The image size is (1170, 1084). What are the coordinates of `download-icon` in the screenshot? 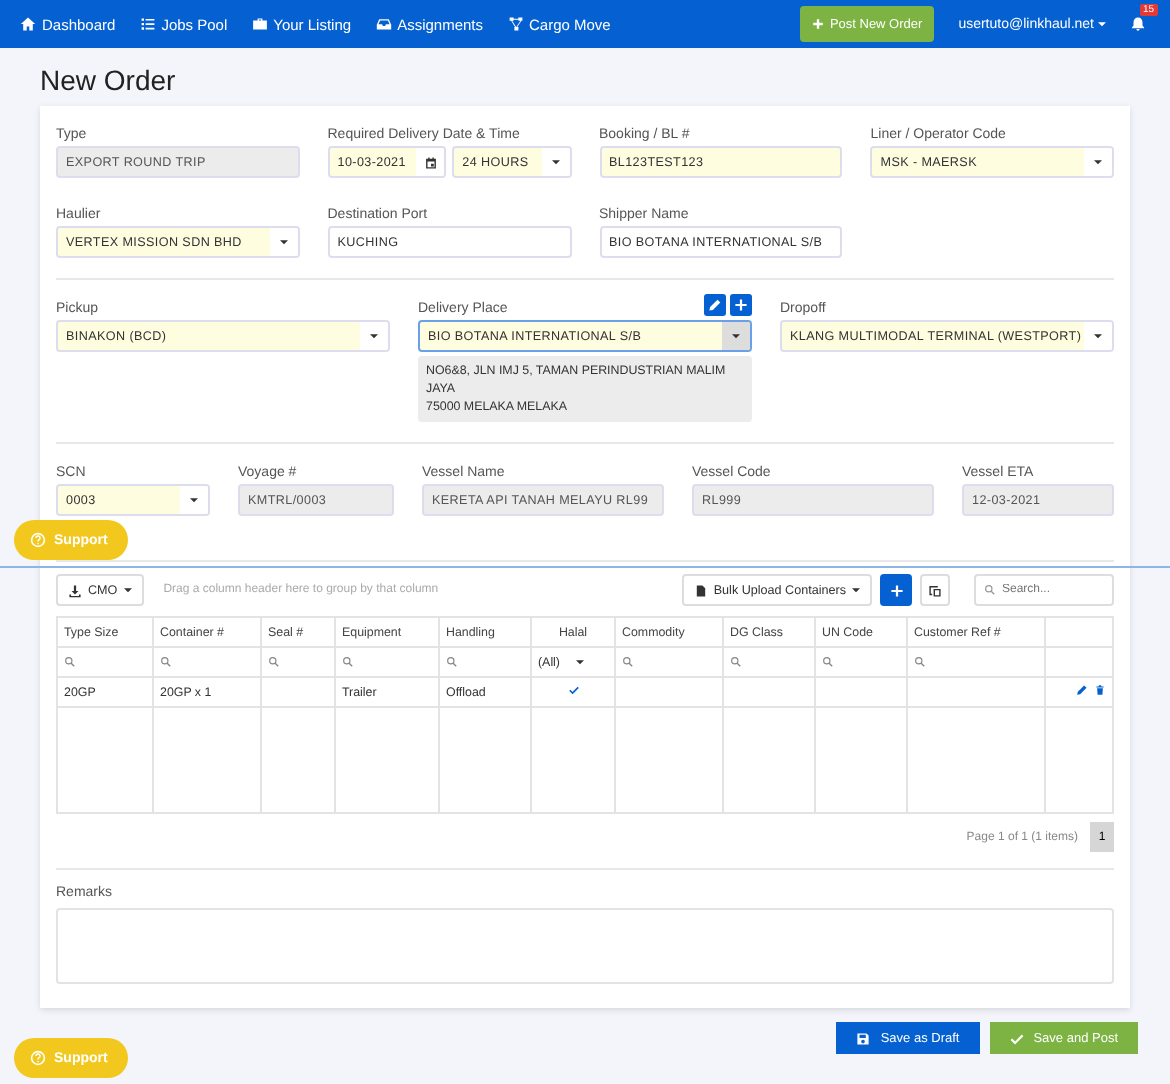 It's located at (75, 590).